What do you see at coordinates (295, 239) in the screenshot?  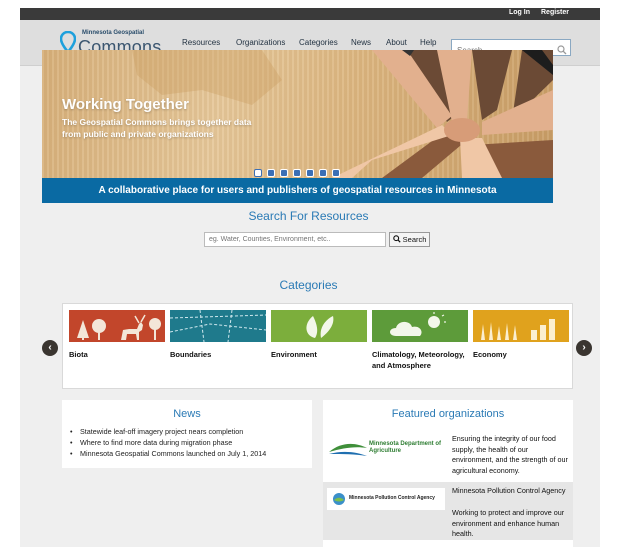 I see `resource-search-input` at bounding box center [295, 239].